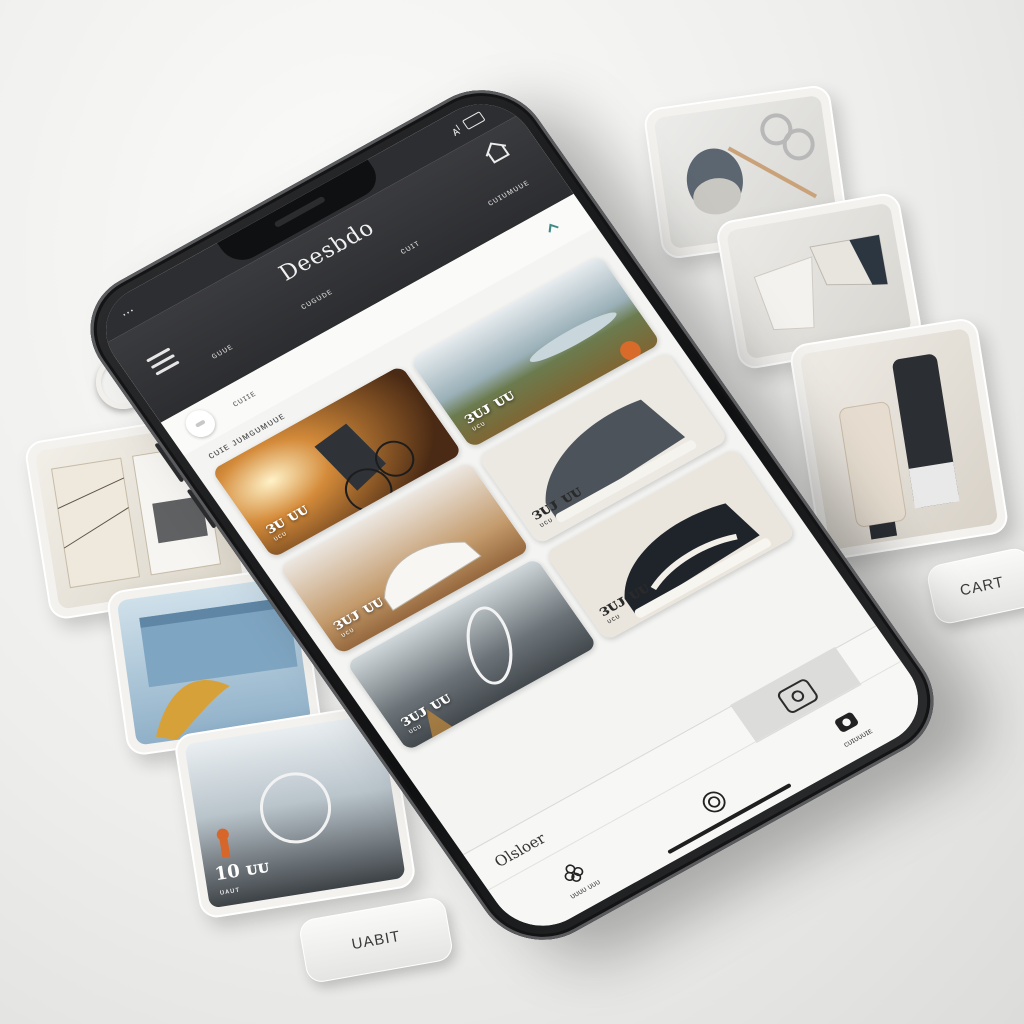  Describe the element at coordinates (508, 192) in the screenshot. I see `nav-tab-4: ᴄᴜɪᴜᴍᴜᴜᴇ` at that location.